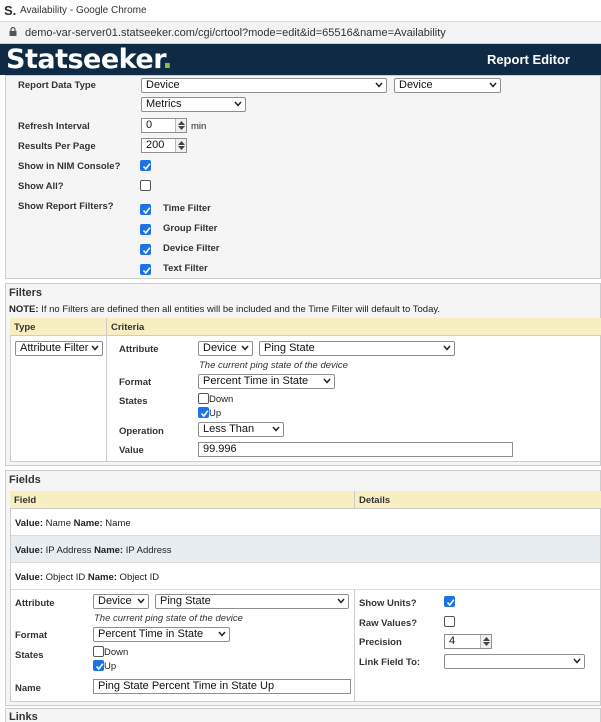 This screenshot has width=601, height=722. Describe the element at coordinates (66, 206) in the screenshot. I see `show-report-filters-label: Show Report Filters?` at that location.